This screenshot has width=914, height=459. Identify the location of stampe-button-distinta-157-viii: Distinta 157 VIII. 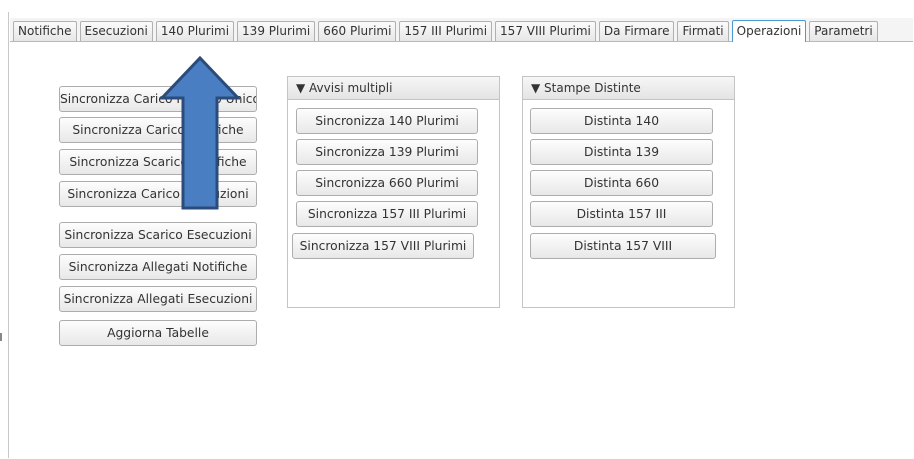
(623, 246).